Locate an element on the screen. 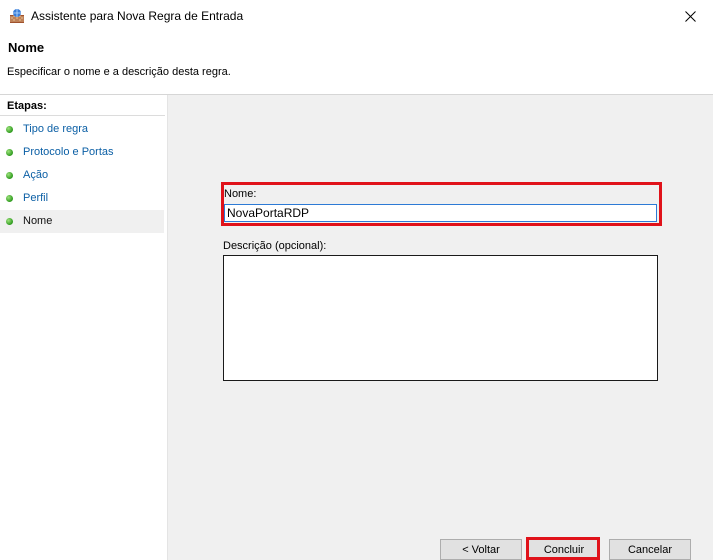 Image resolution: width=713 pixels, height=560 pixels. back-button: < Voltar is located at coordinates (481, 549).